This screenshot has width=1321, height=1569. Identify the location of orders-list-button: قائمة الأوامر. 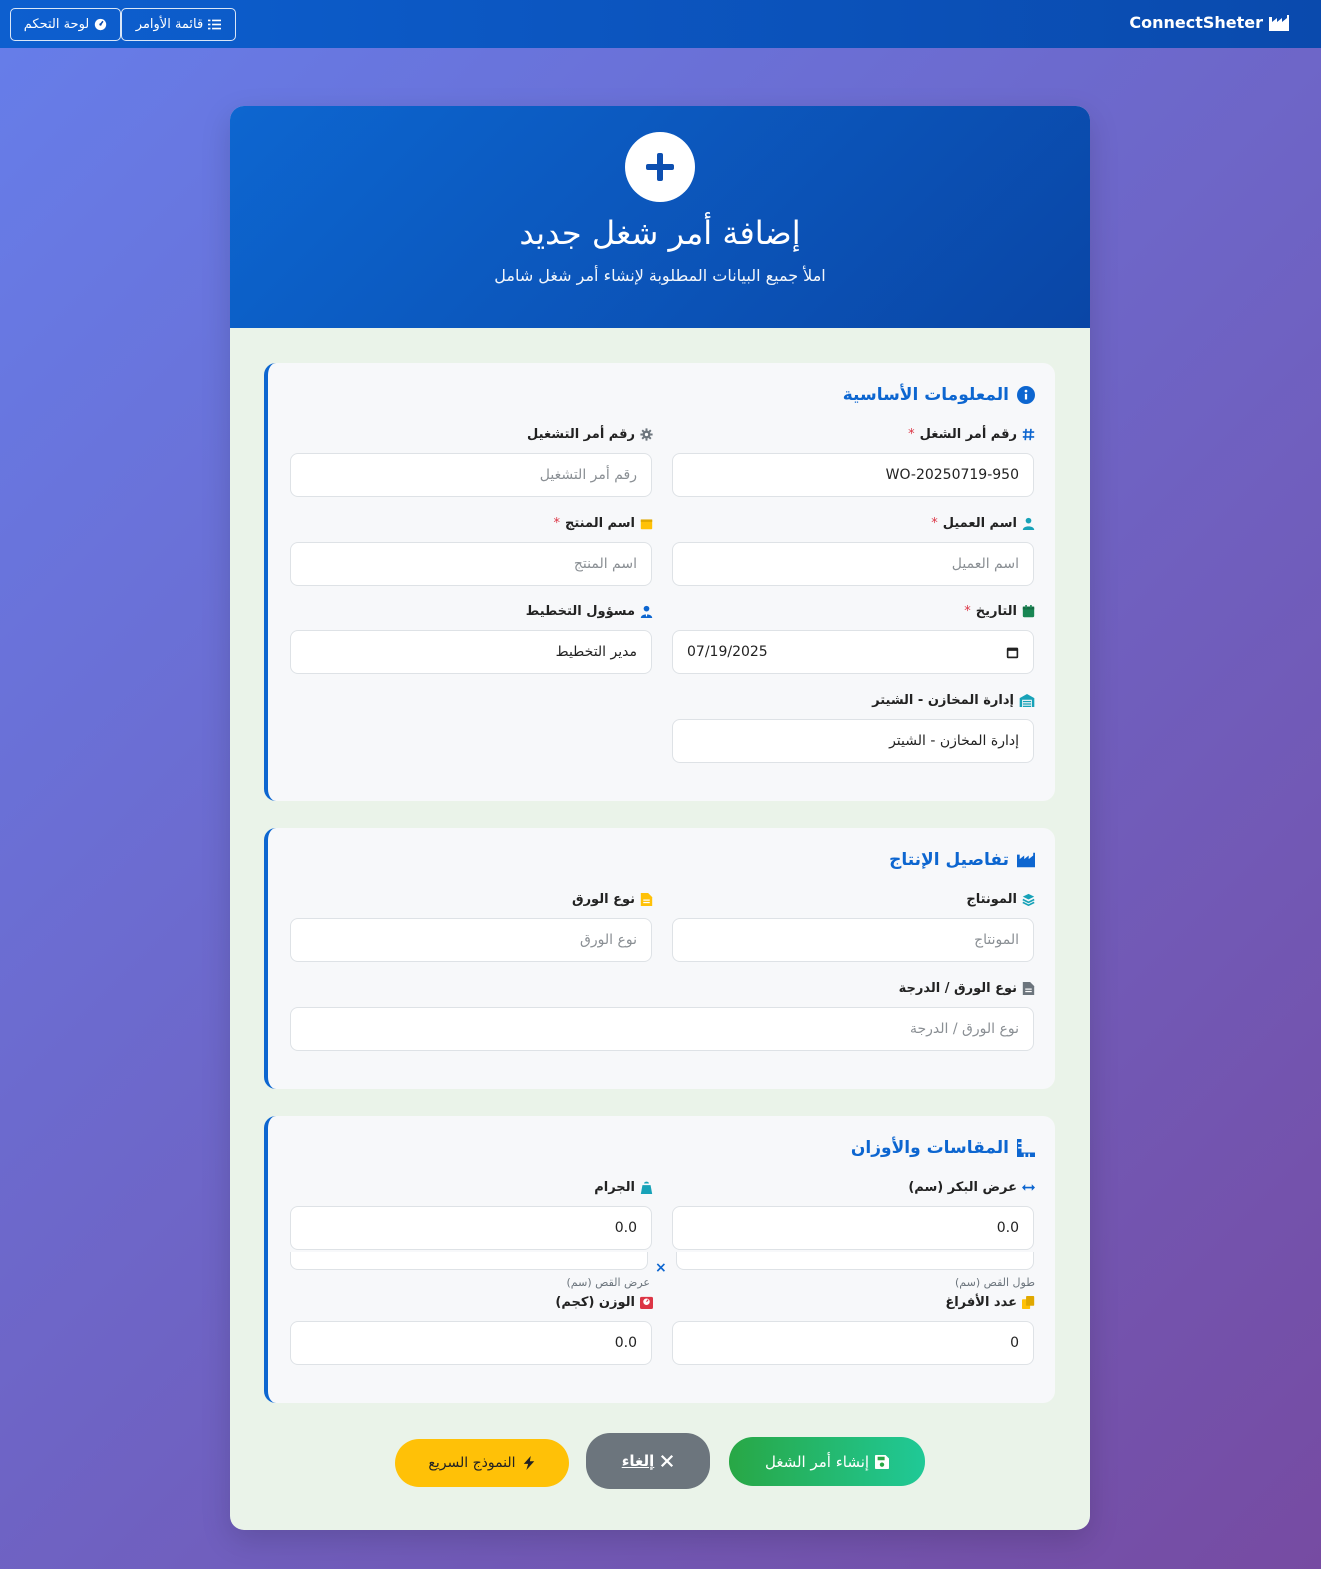
(178, 24).